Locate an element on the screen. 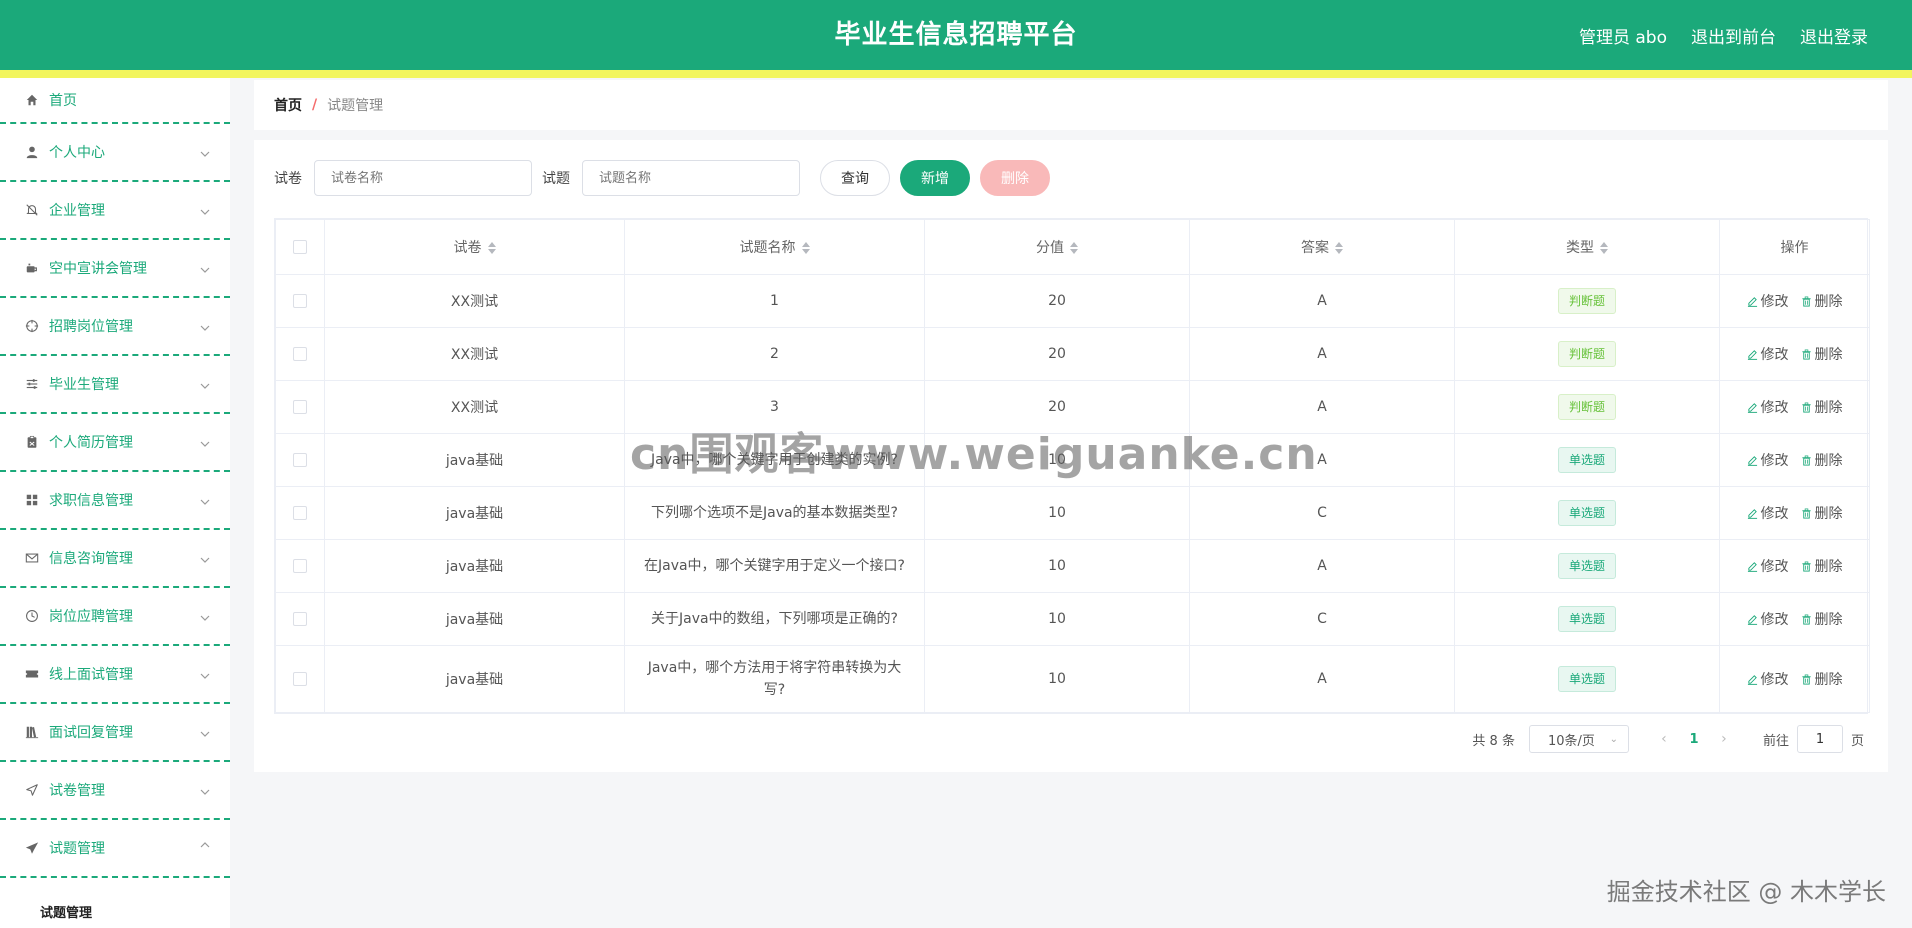 Image resolution: width=1912 pixels, height=928 pixels. col-header-type: 类型 is located at coordinates (1587, 247).